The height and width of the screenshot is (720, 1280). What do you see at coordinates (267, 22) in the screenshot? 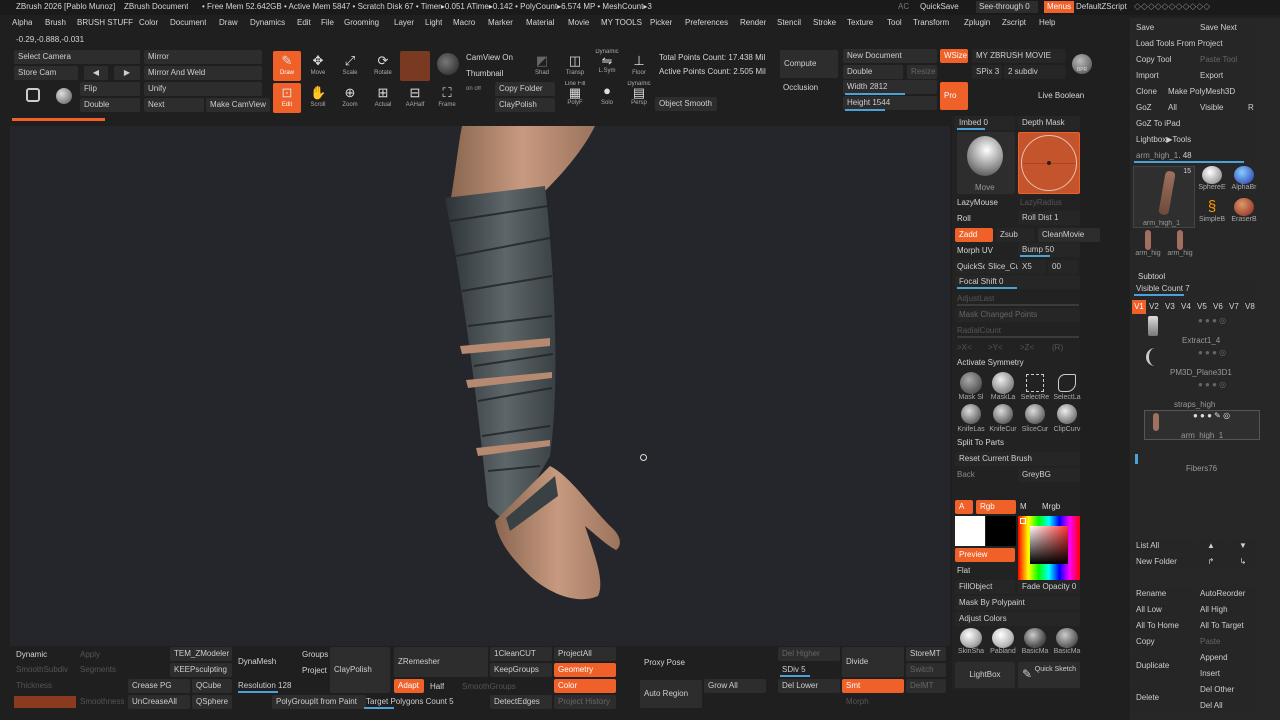
I see `menu-item: Dynamics` at bounding box center [267, 22].